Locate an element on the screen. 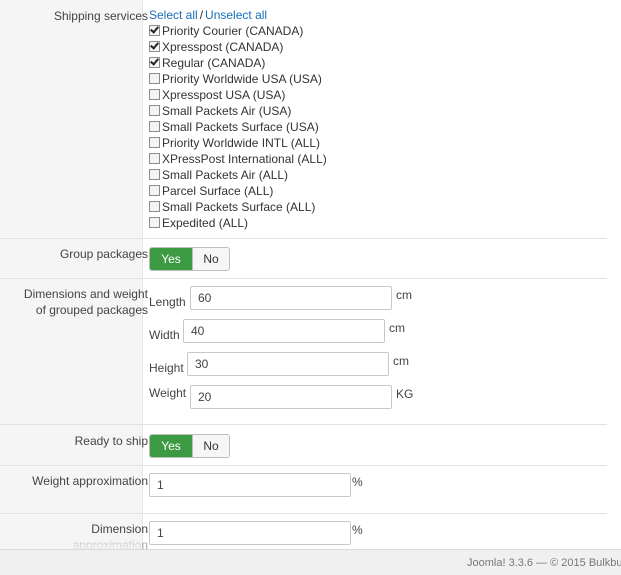 The image size is (621, 575). length-unit: cm is located at coordinates (404, 295).